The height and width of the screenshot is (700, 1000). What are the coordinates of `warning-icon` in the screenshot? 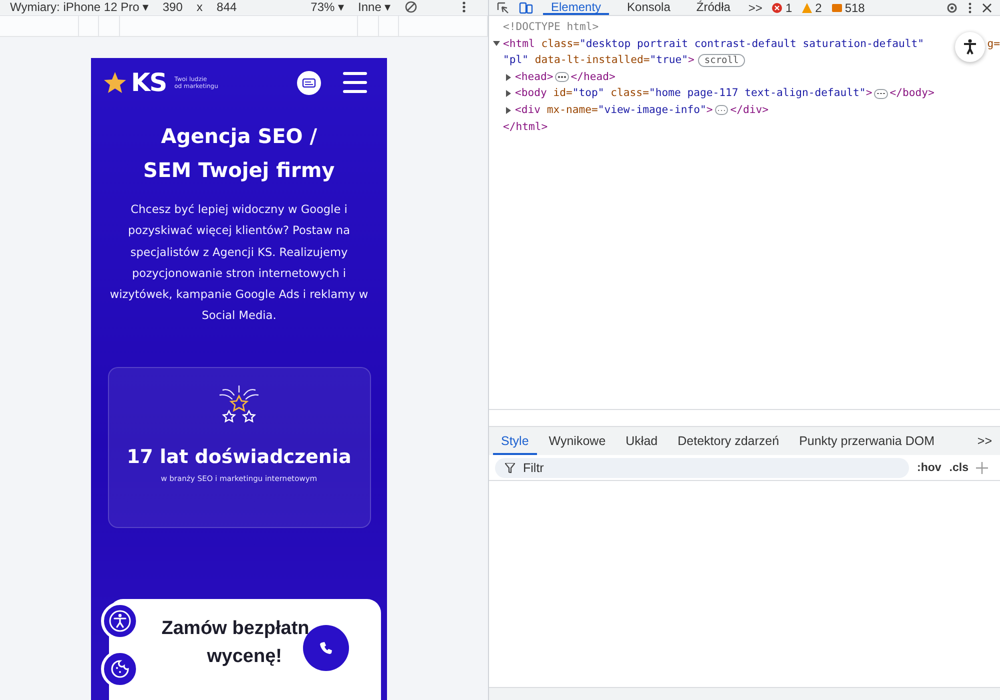 It's located at (807, 7).